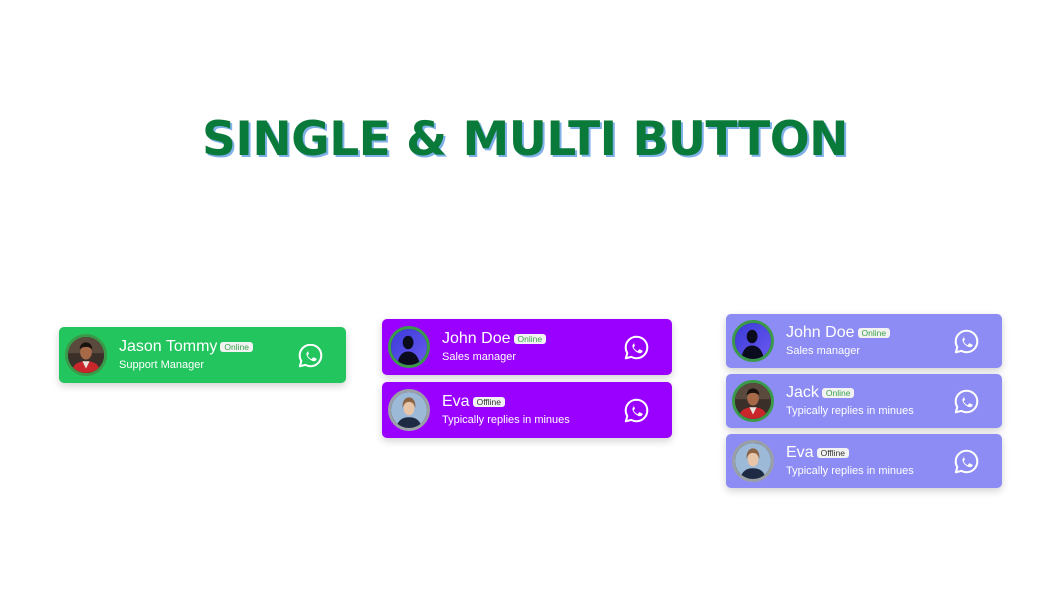 The width and height of the screenshot is (1050, 600). I want to click on whatsapp-agent-button-jason: Jason Tommy Online Support Manager, so click(202, 355).